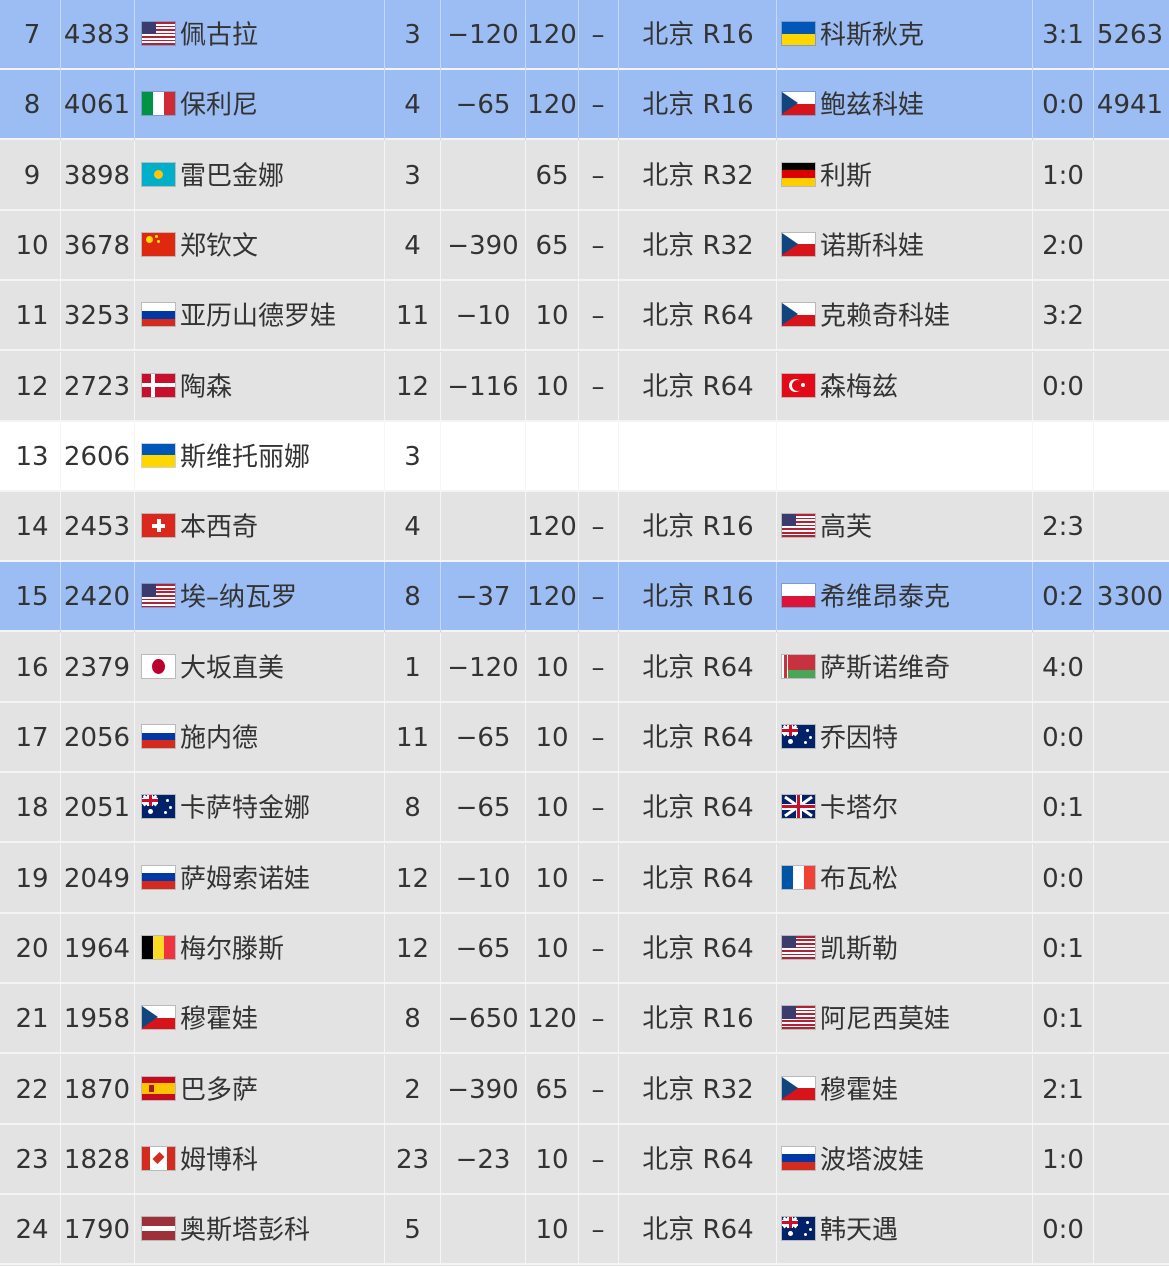 The width and height of the screenshot is (1169, 1266). I want to click on points-cell: 2049, so click(97, 878).